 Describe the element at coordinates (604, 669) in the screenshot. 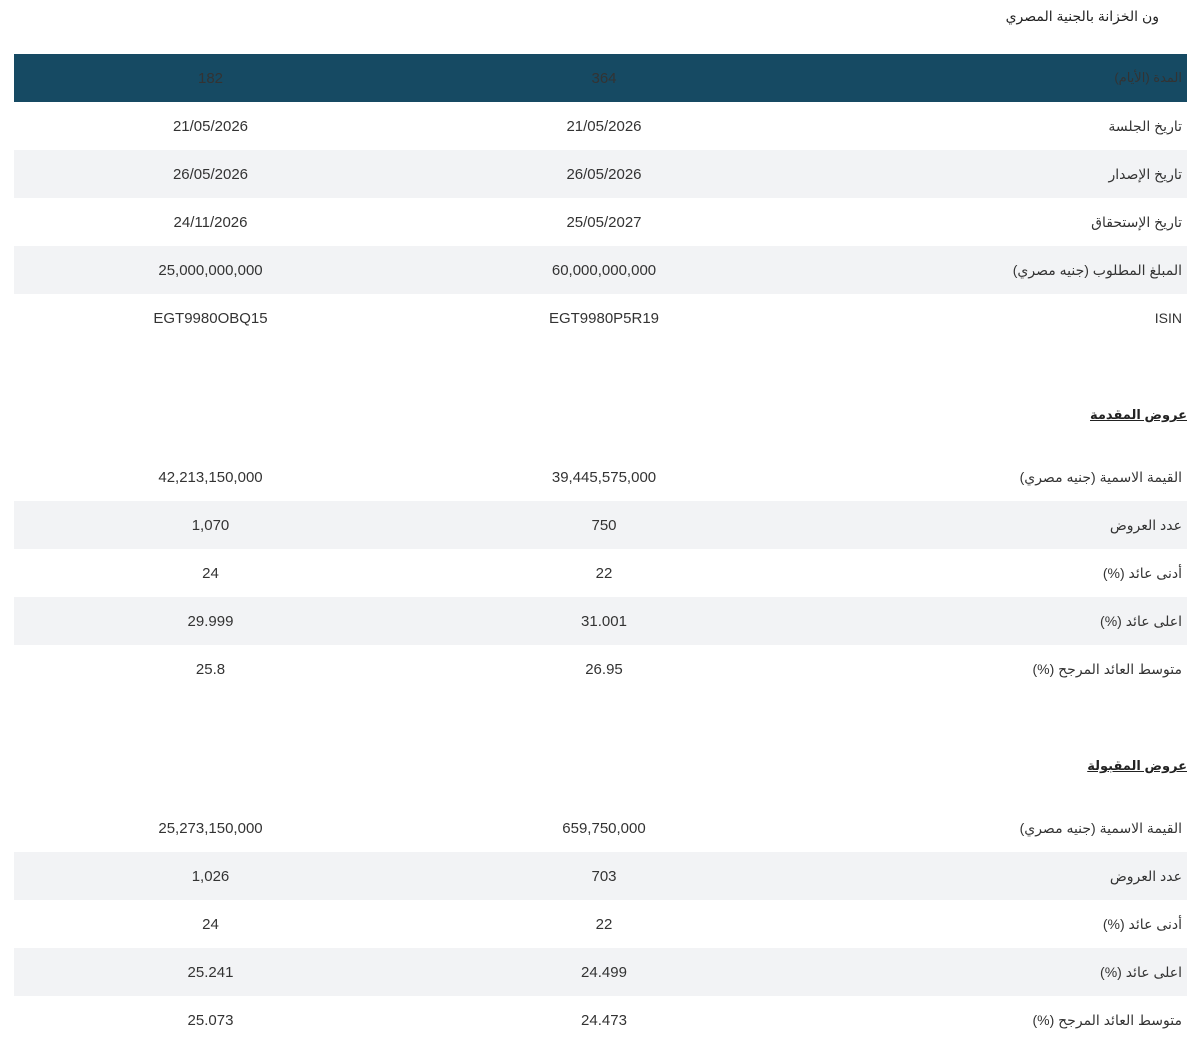

I see `cell-364: 26.95` at that location.